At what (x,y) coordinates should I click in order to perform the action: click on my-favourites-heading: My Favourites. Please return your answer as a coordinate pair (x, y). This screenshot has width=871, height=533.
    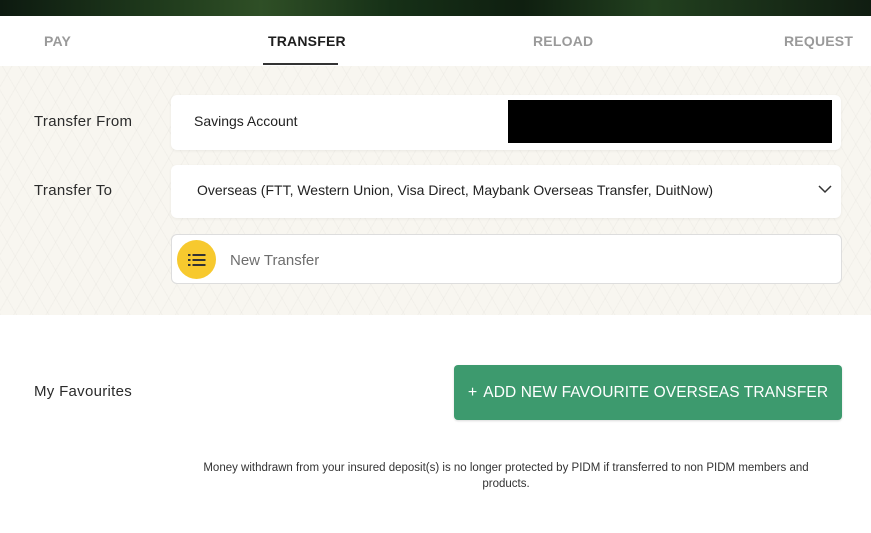
    Looking at the image, I should click on (83, 391).